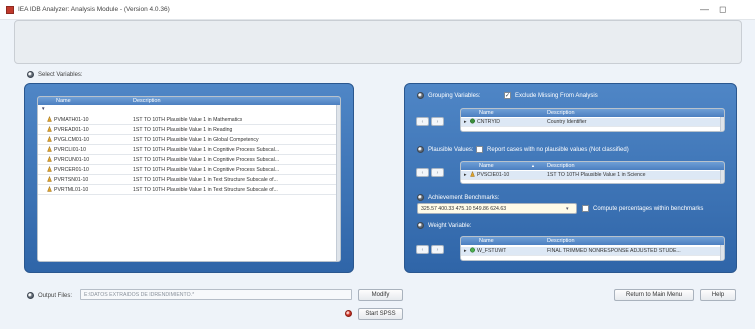 The image size is (755, 329). Describe the element at coordinates (437, 249) in the screenshot. I see `weight-move-right-button: ›` at that location.